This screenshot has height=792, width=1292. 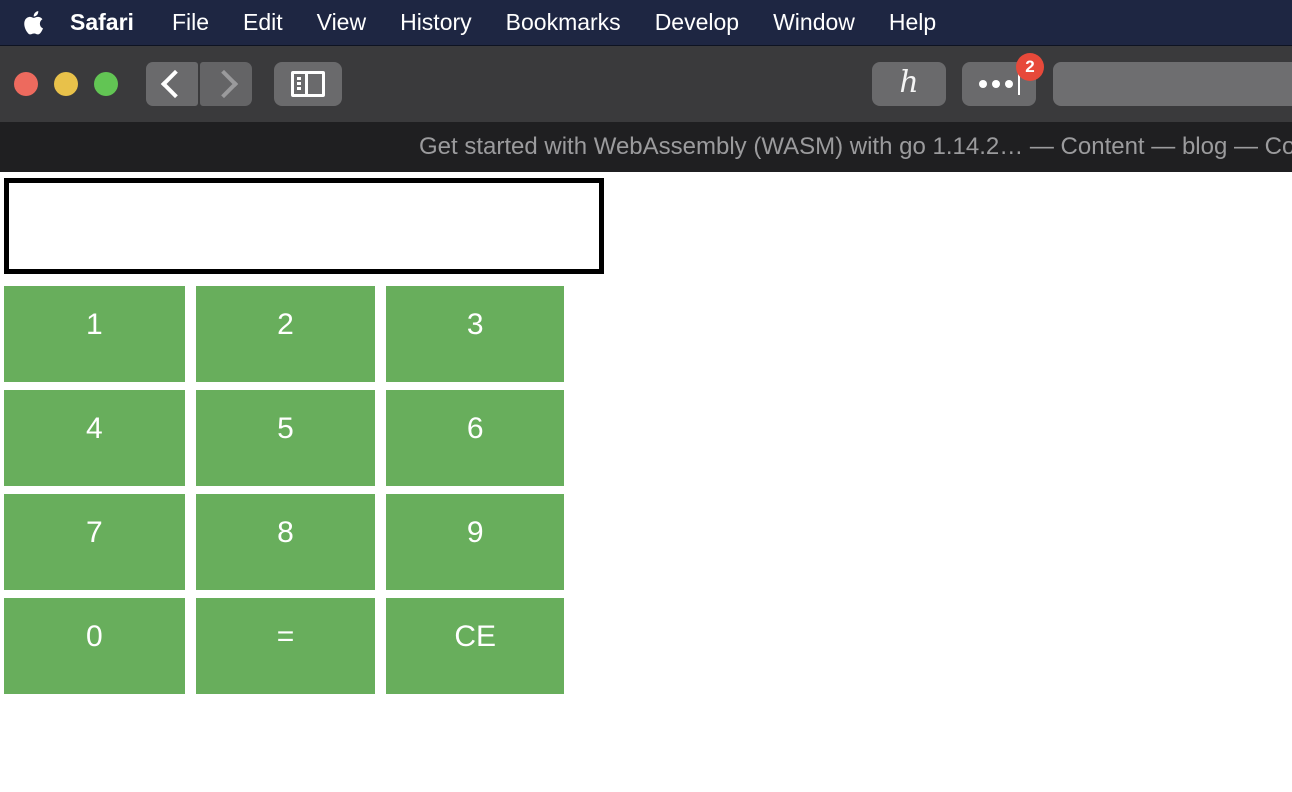 I want to click on key-equals: =, so click(x=285, y=646).